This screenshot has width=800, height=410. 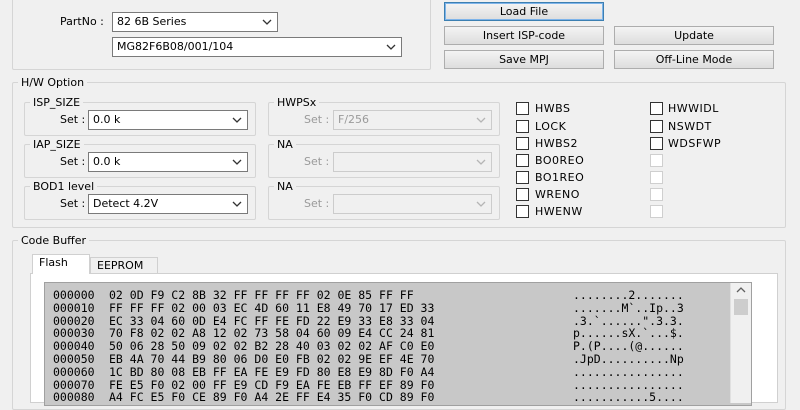 What do you see at coordinates (317, 161) in the screenshot?
I see `na1-set-label: Set :` at bounding box center [317, 161].